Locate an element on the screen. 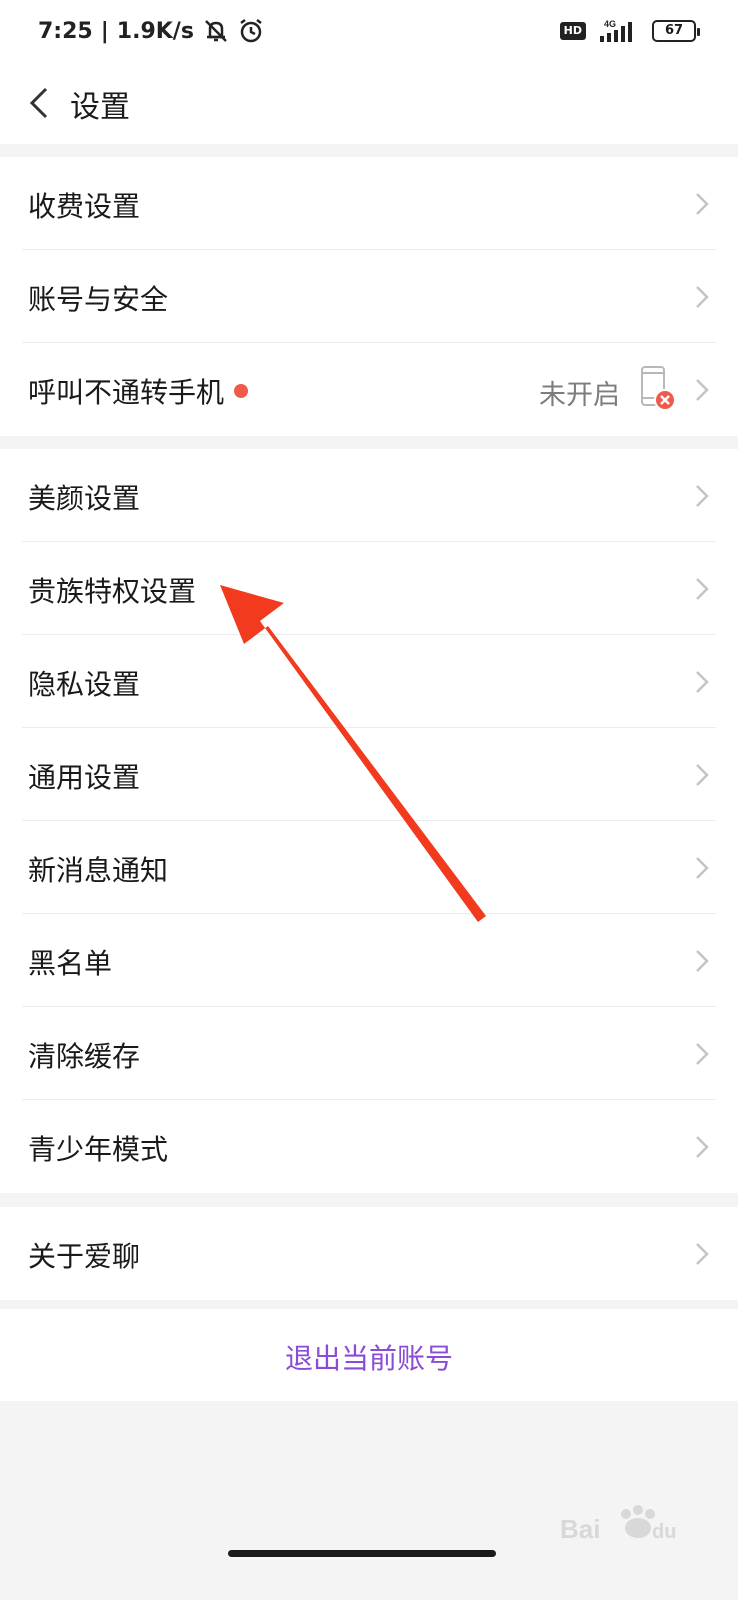 The image size is (738, 1600). nav-bar: 设置 is located at coordinates (369, 104).